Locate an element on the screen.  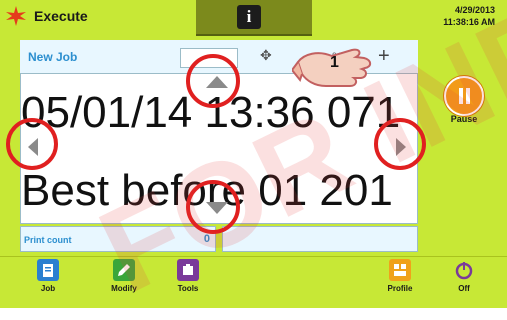
profile-button-label: Profile is located at coordinates (400, 288).